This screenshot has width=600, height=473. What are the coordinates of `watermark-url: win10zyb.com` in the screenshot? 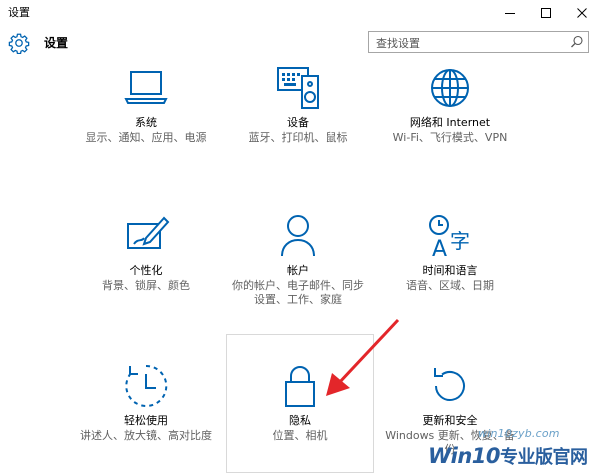 It's located at (519, 433).